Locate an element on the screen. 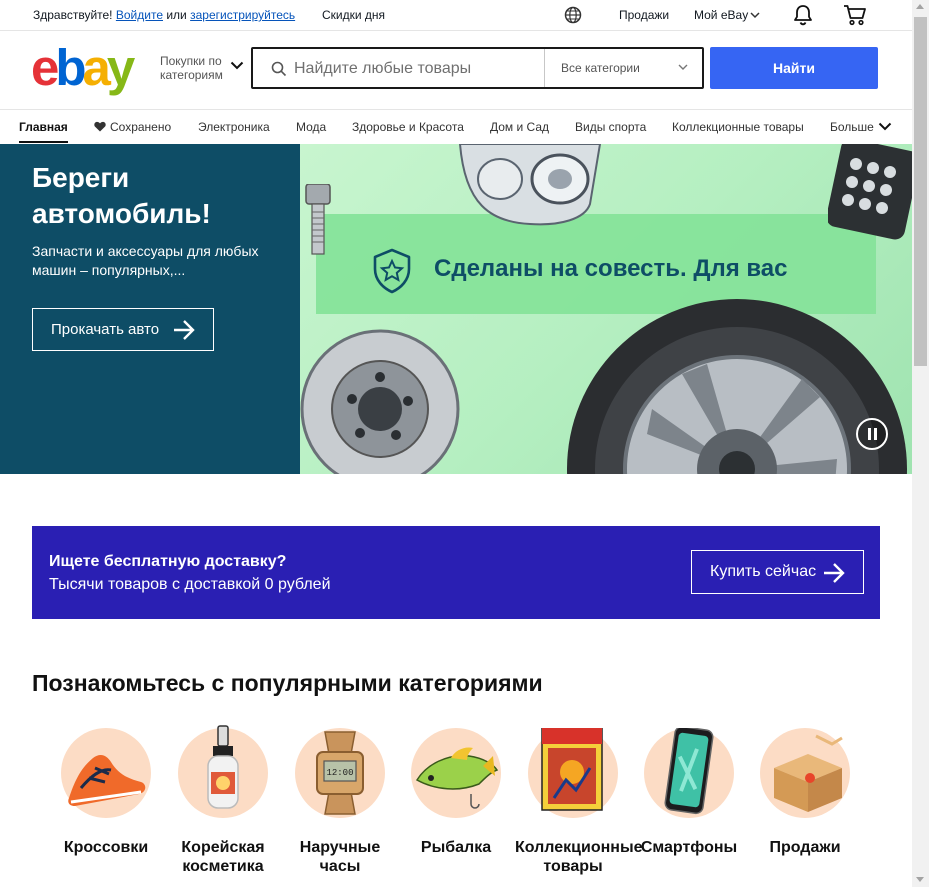 The height and width of the screenshot is (887, 929). category-item-selling: Продажи is located at coordinates (805, 792).